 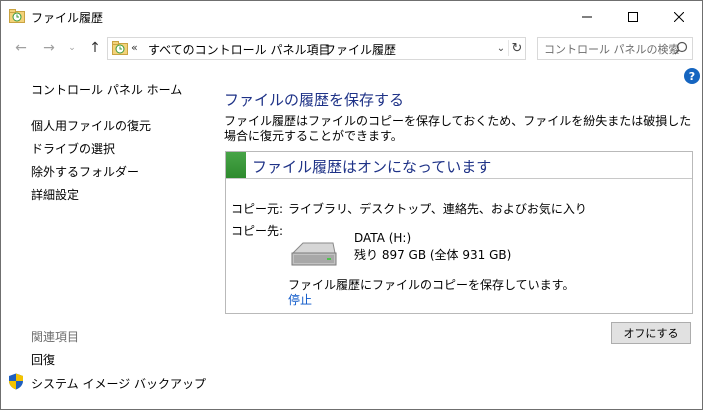 I want to click on control-panel-icon, so click(x=120, y=48).